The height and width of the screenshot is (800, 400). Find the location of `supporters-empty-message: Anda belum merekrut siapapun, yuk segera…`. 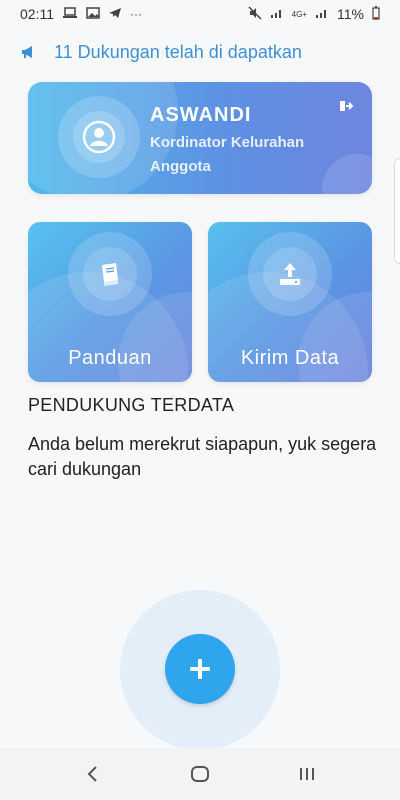

supporters-empty-message: Anda belum merekrut siapapun, yuk segera… is located at coordinates (202, 456).